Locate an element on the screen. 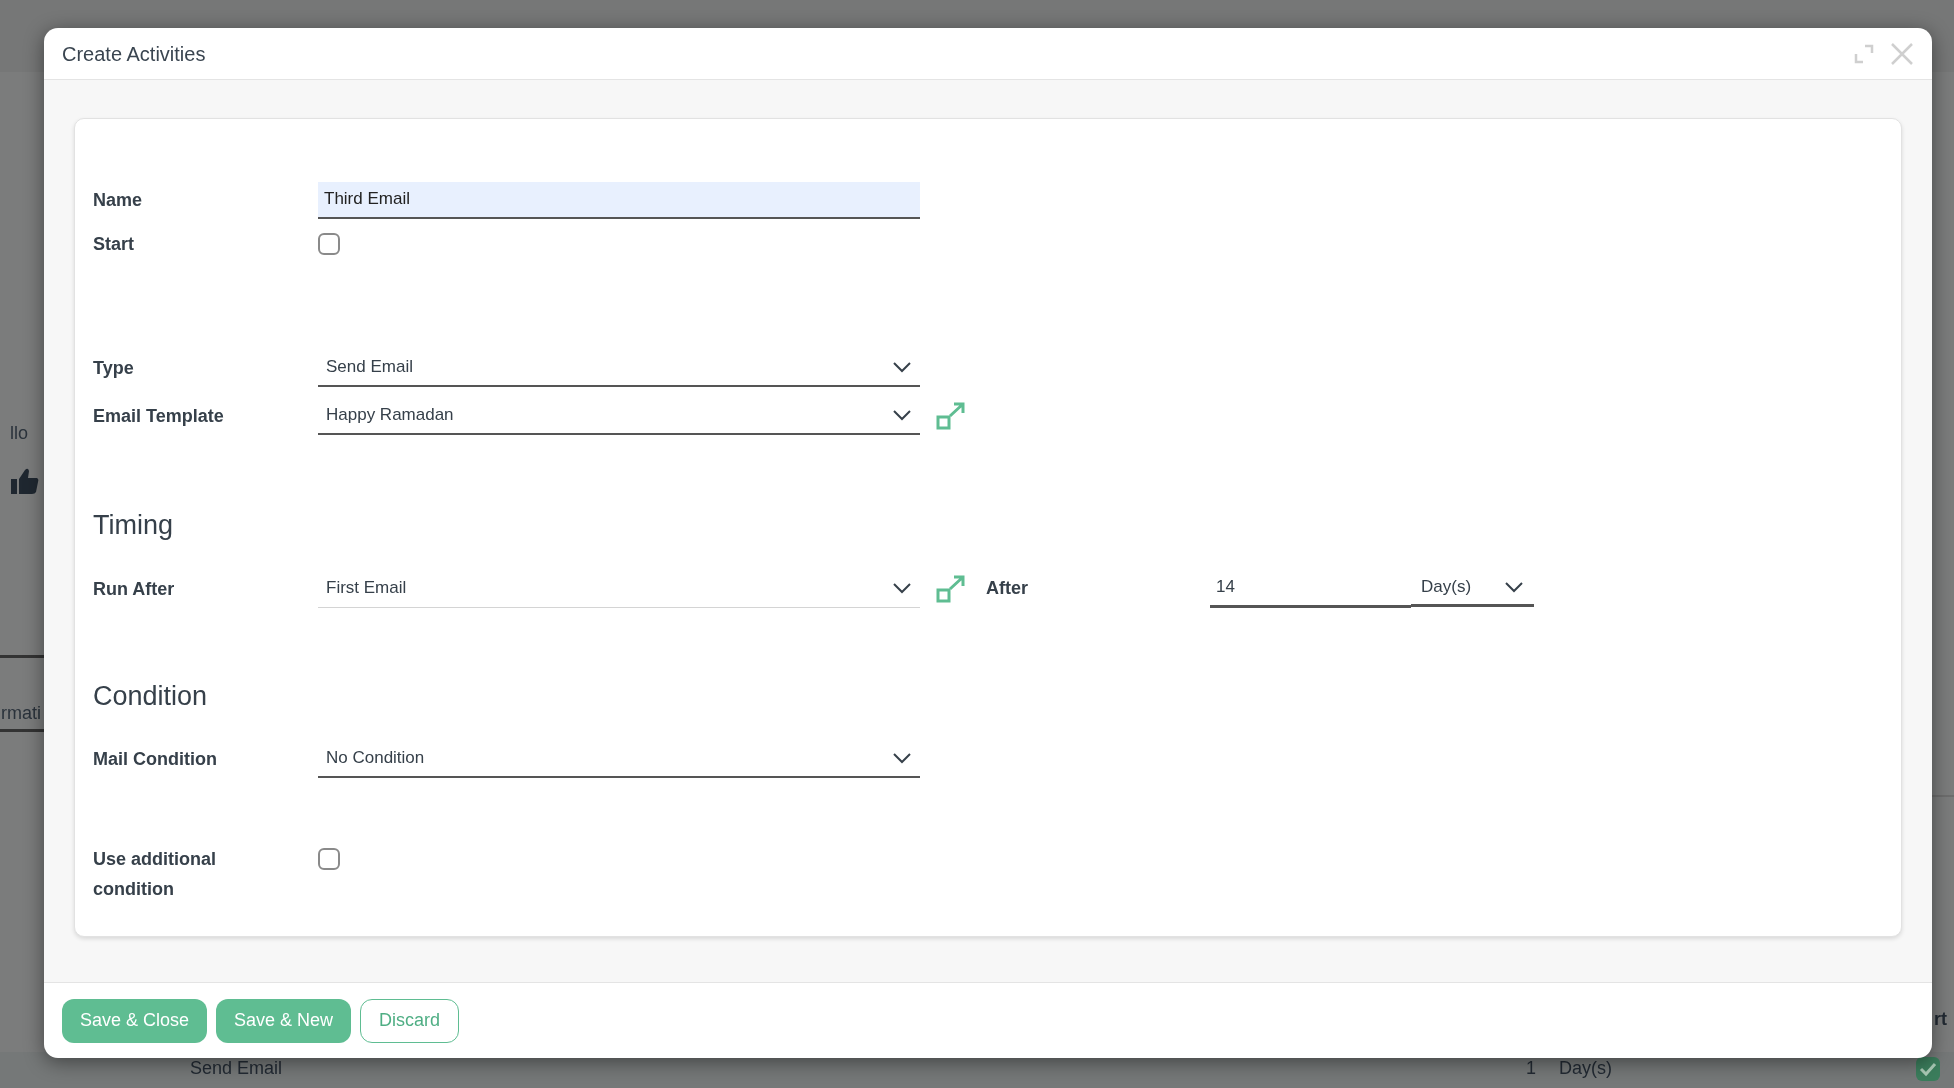 The image size is (1954, 1088). close-icon is located at coordinates (1902, 53).